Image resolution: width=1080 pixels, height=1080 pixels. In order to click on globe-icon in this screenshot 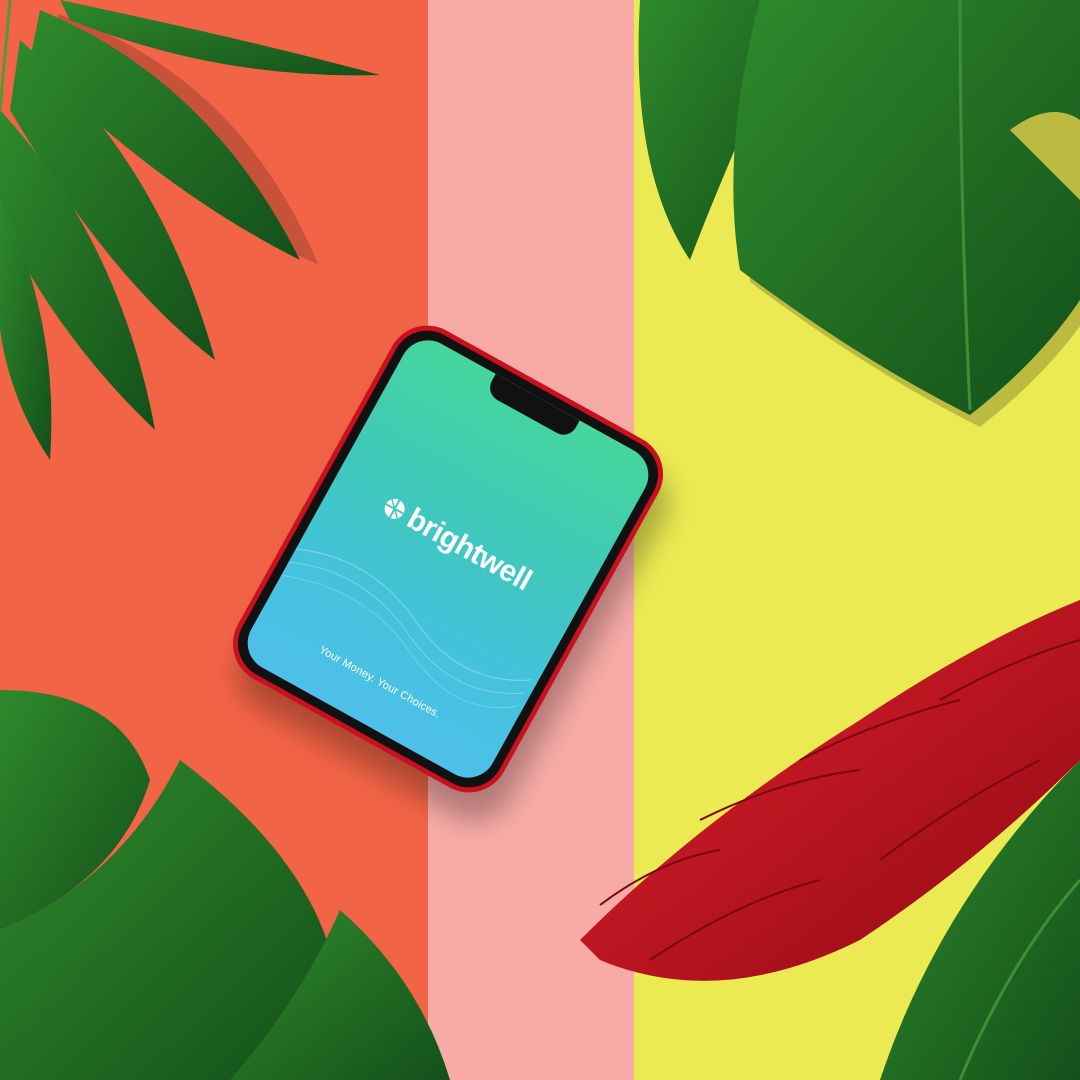, I will do `click(394, 508)`.